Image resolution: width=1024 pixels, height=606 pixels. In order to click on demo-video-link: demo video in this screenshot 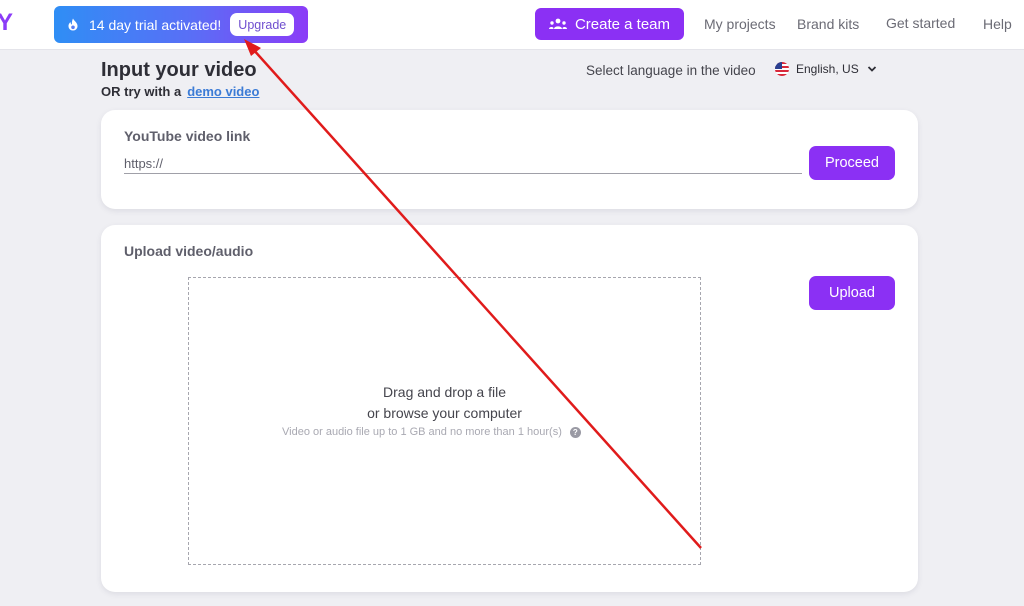, I will do `click(223, 91)`.